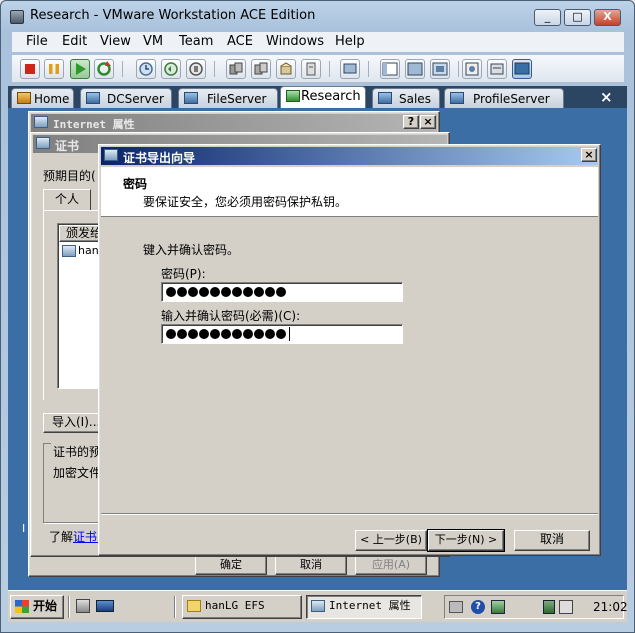 This screenshot has width=635, height=633. I want to click on volume-muted-icon, so click(566, 607).